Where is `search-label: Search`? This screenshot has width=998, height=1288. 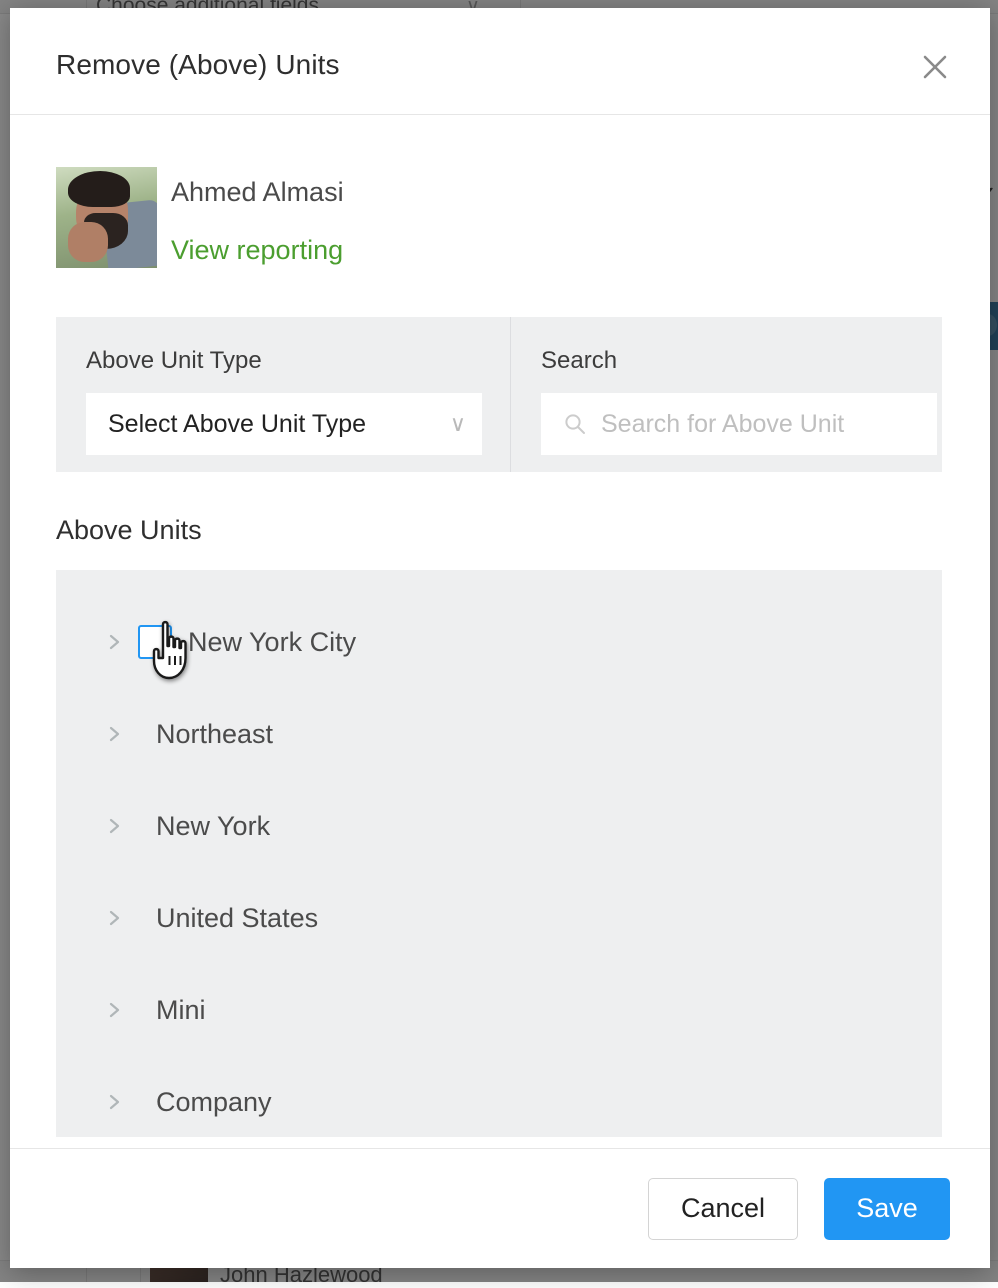
search-label: Search is located at coordinates (739, 361).